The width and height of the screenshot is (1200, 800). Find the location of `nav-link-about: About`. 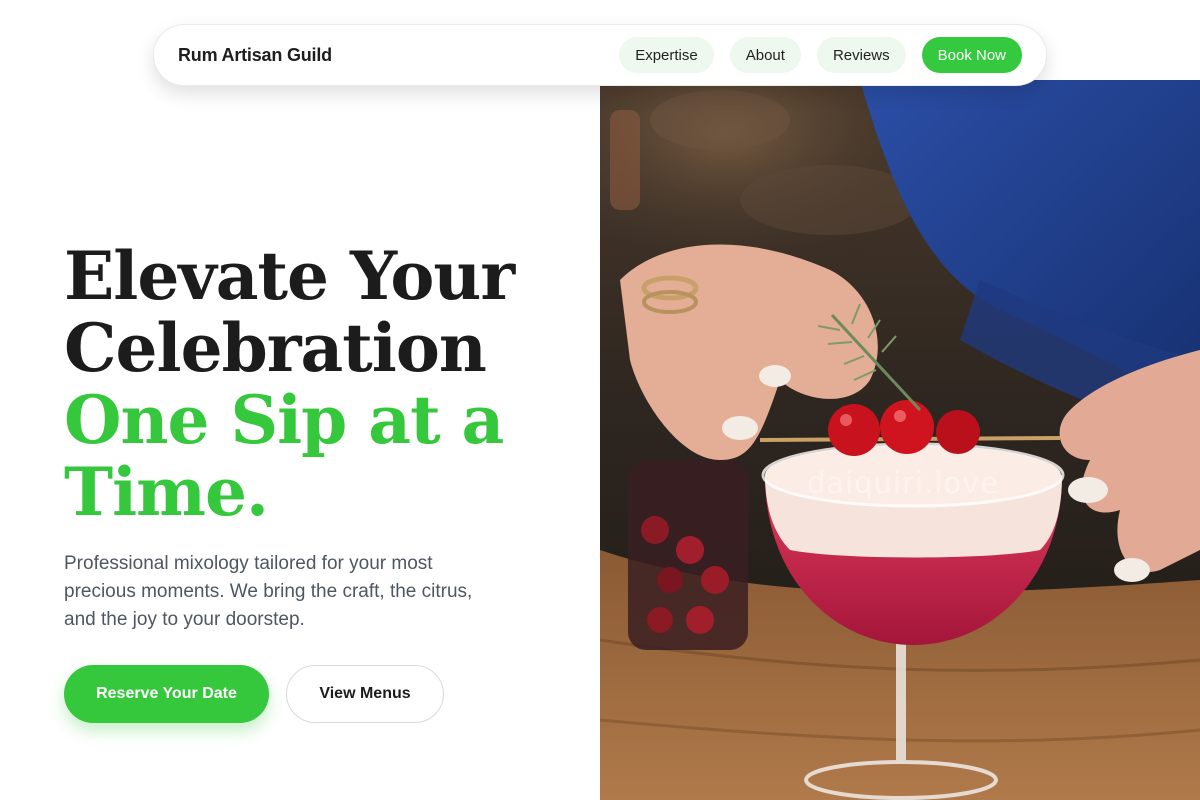

nav-link-about: About is located at coordinates (765, 55).